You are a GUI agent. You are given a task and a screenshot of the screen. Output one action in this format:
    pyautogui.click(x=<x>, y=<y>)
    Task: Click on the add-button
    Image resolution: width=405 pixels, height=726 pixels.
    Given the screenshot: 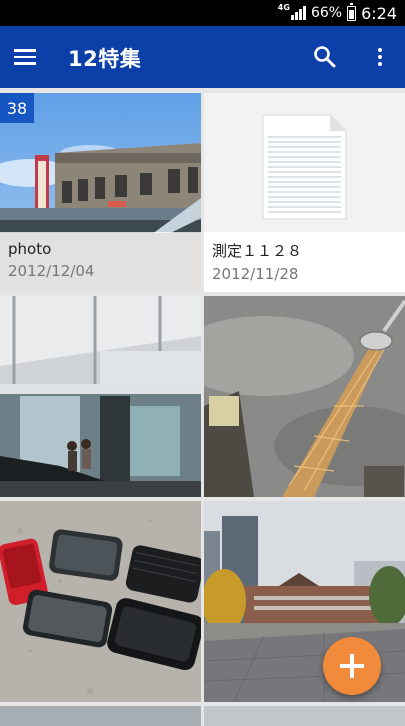 What is the action you would take?
    pyautogui.click(x=352, y=666)
    